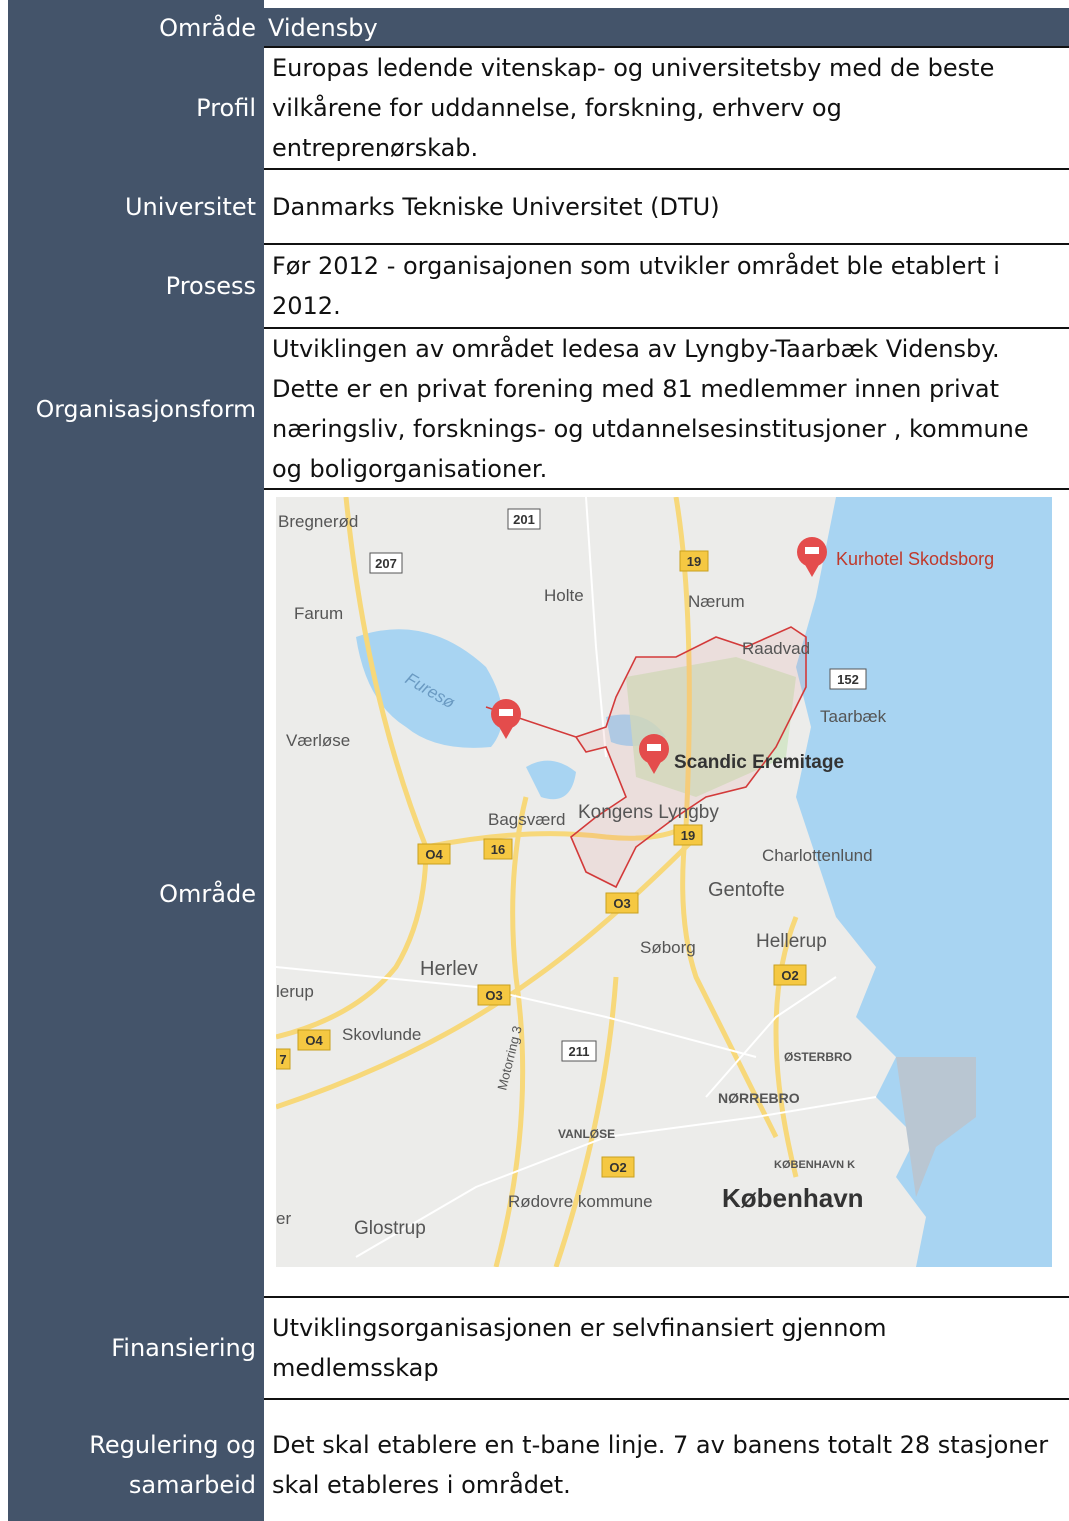  I want to click on label-gentofte: Gentofte, so click(746, 890).